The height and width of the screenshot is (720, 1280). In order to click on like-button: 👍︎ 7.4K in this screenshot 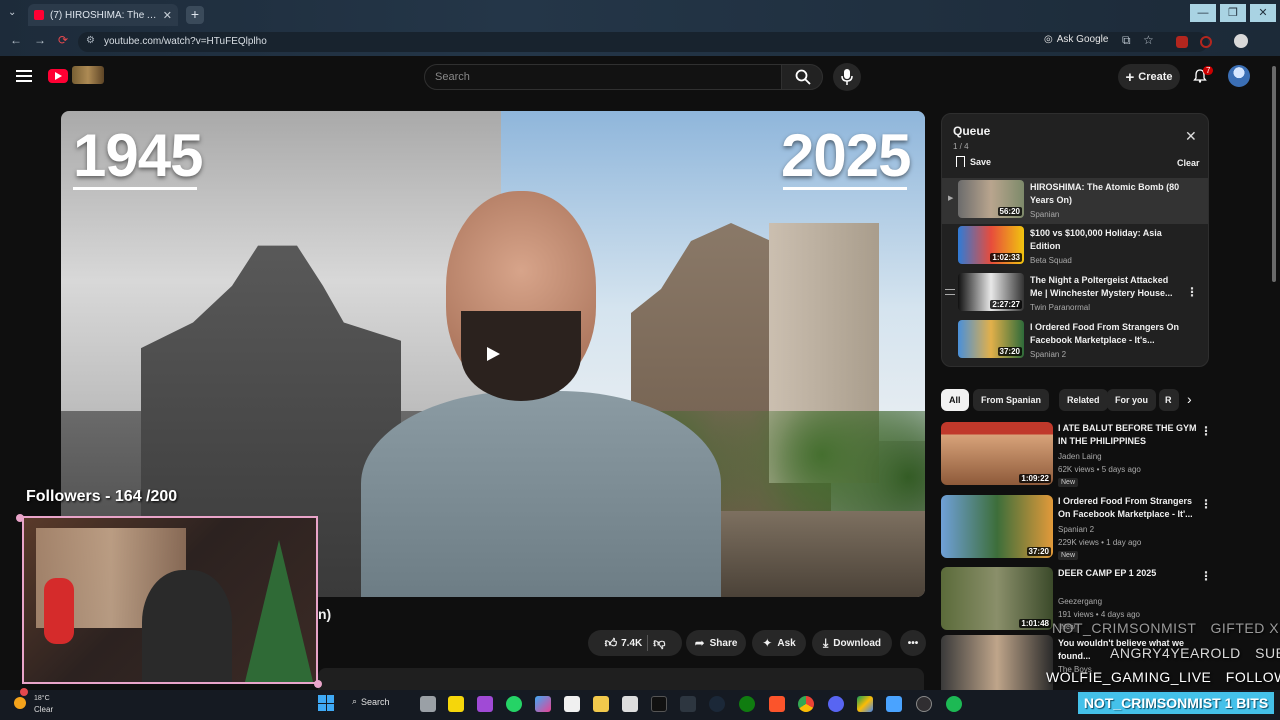, I will do `click(624, 643)`.